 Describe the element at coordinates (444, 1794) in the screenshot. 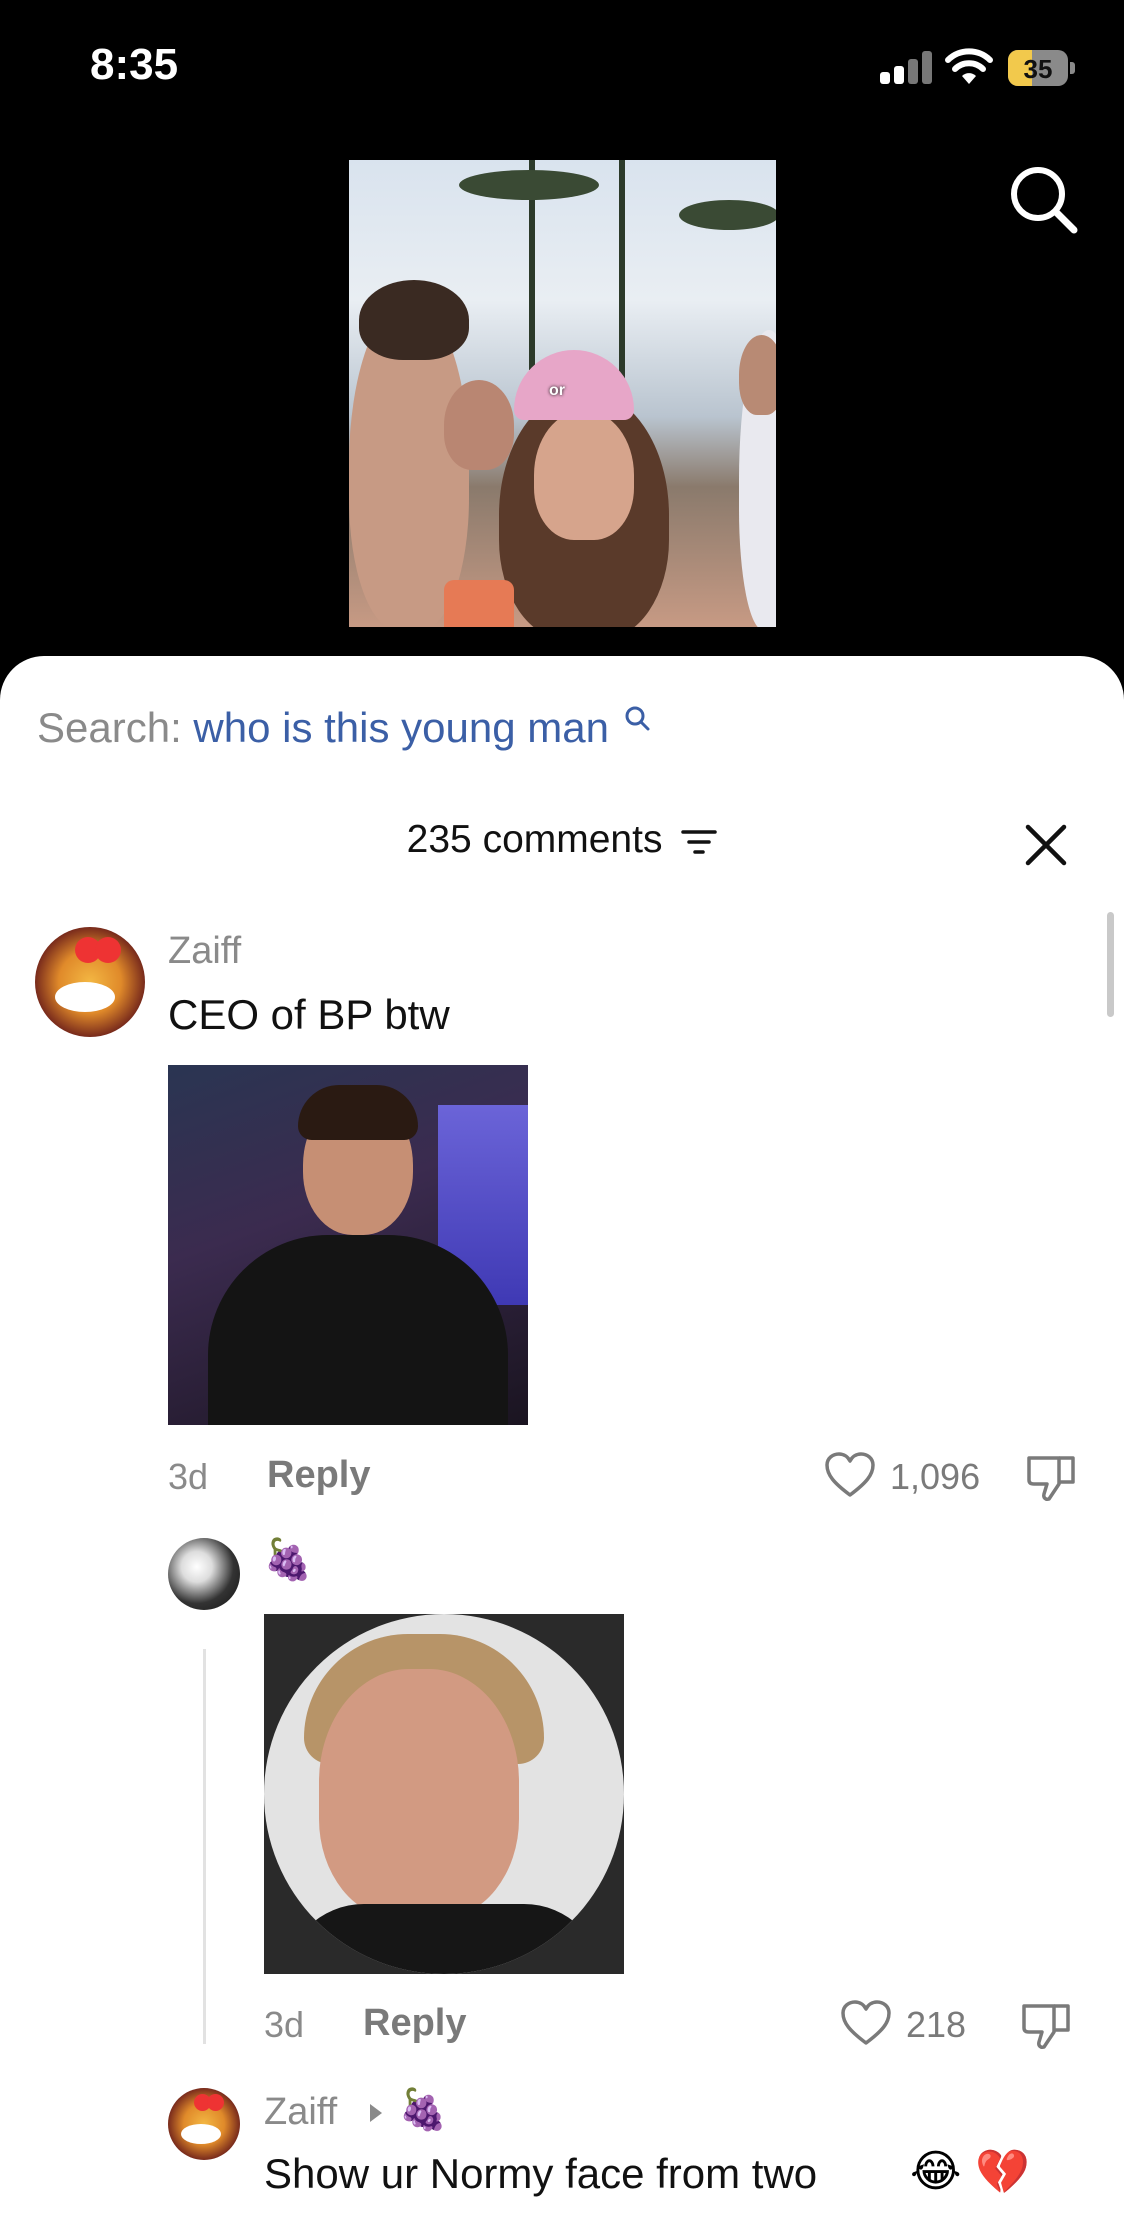

I see `reply-image` at that location.